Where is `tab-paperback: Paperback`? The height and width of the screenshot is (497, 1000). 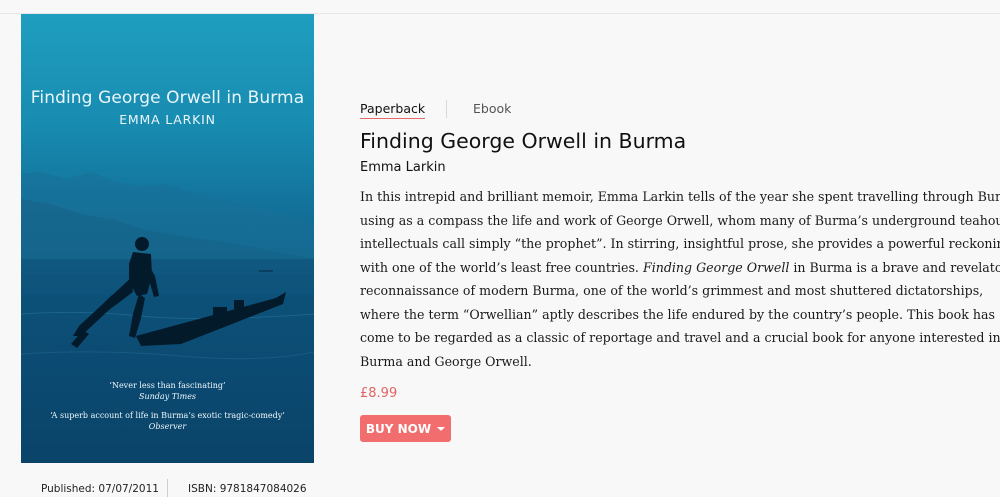 tab-paperback: Paperback is located at coordinates (393, 110).